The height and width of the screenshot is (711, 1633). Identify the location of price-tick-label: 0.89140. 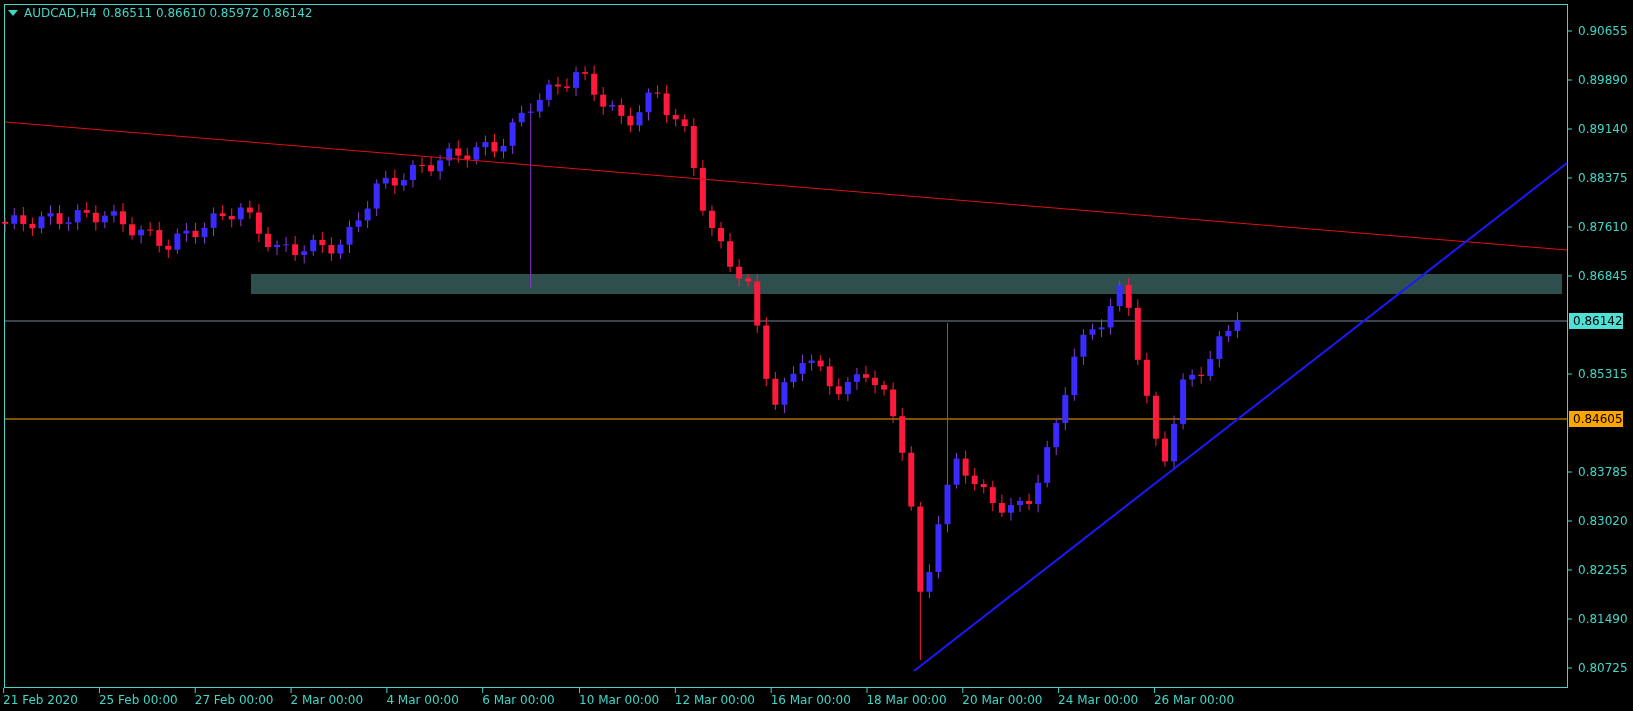
(1603, 129).